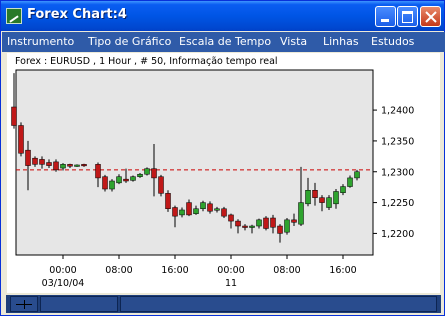 The height and width of the screenshot is (317, 445). I want to click on x-tick-sublabel: 03/10/04, so click(63, 283).